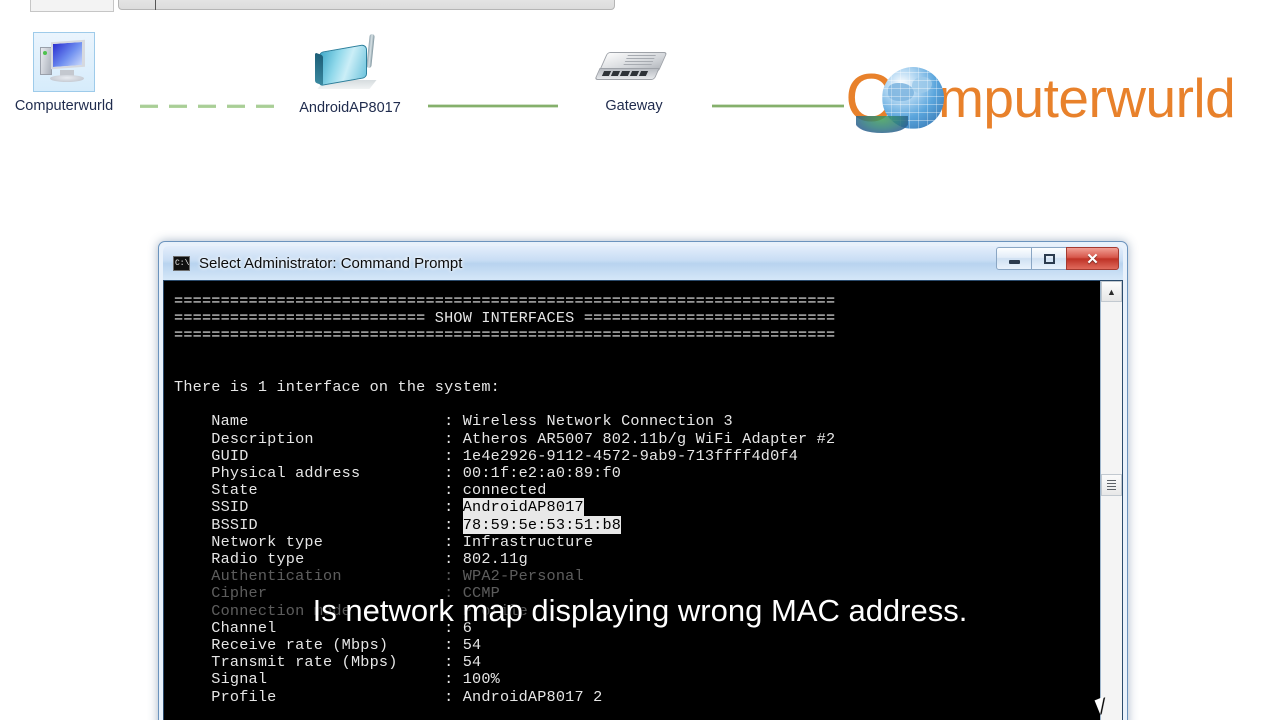  Describe the element at coordinates (1014, 258) in the screenshot. I see `minimize-button` at that location.